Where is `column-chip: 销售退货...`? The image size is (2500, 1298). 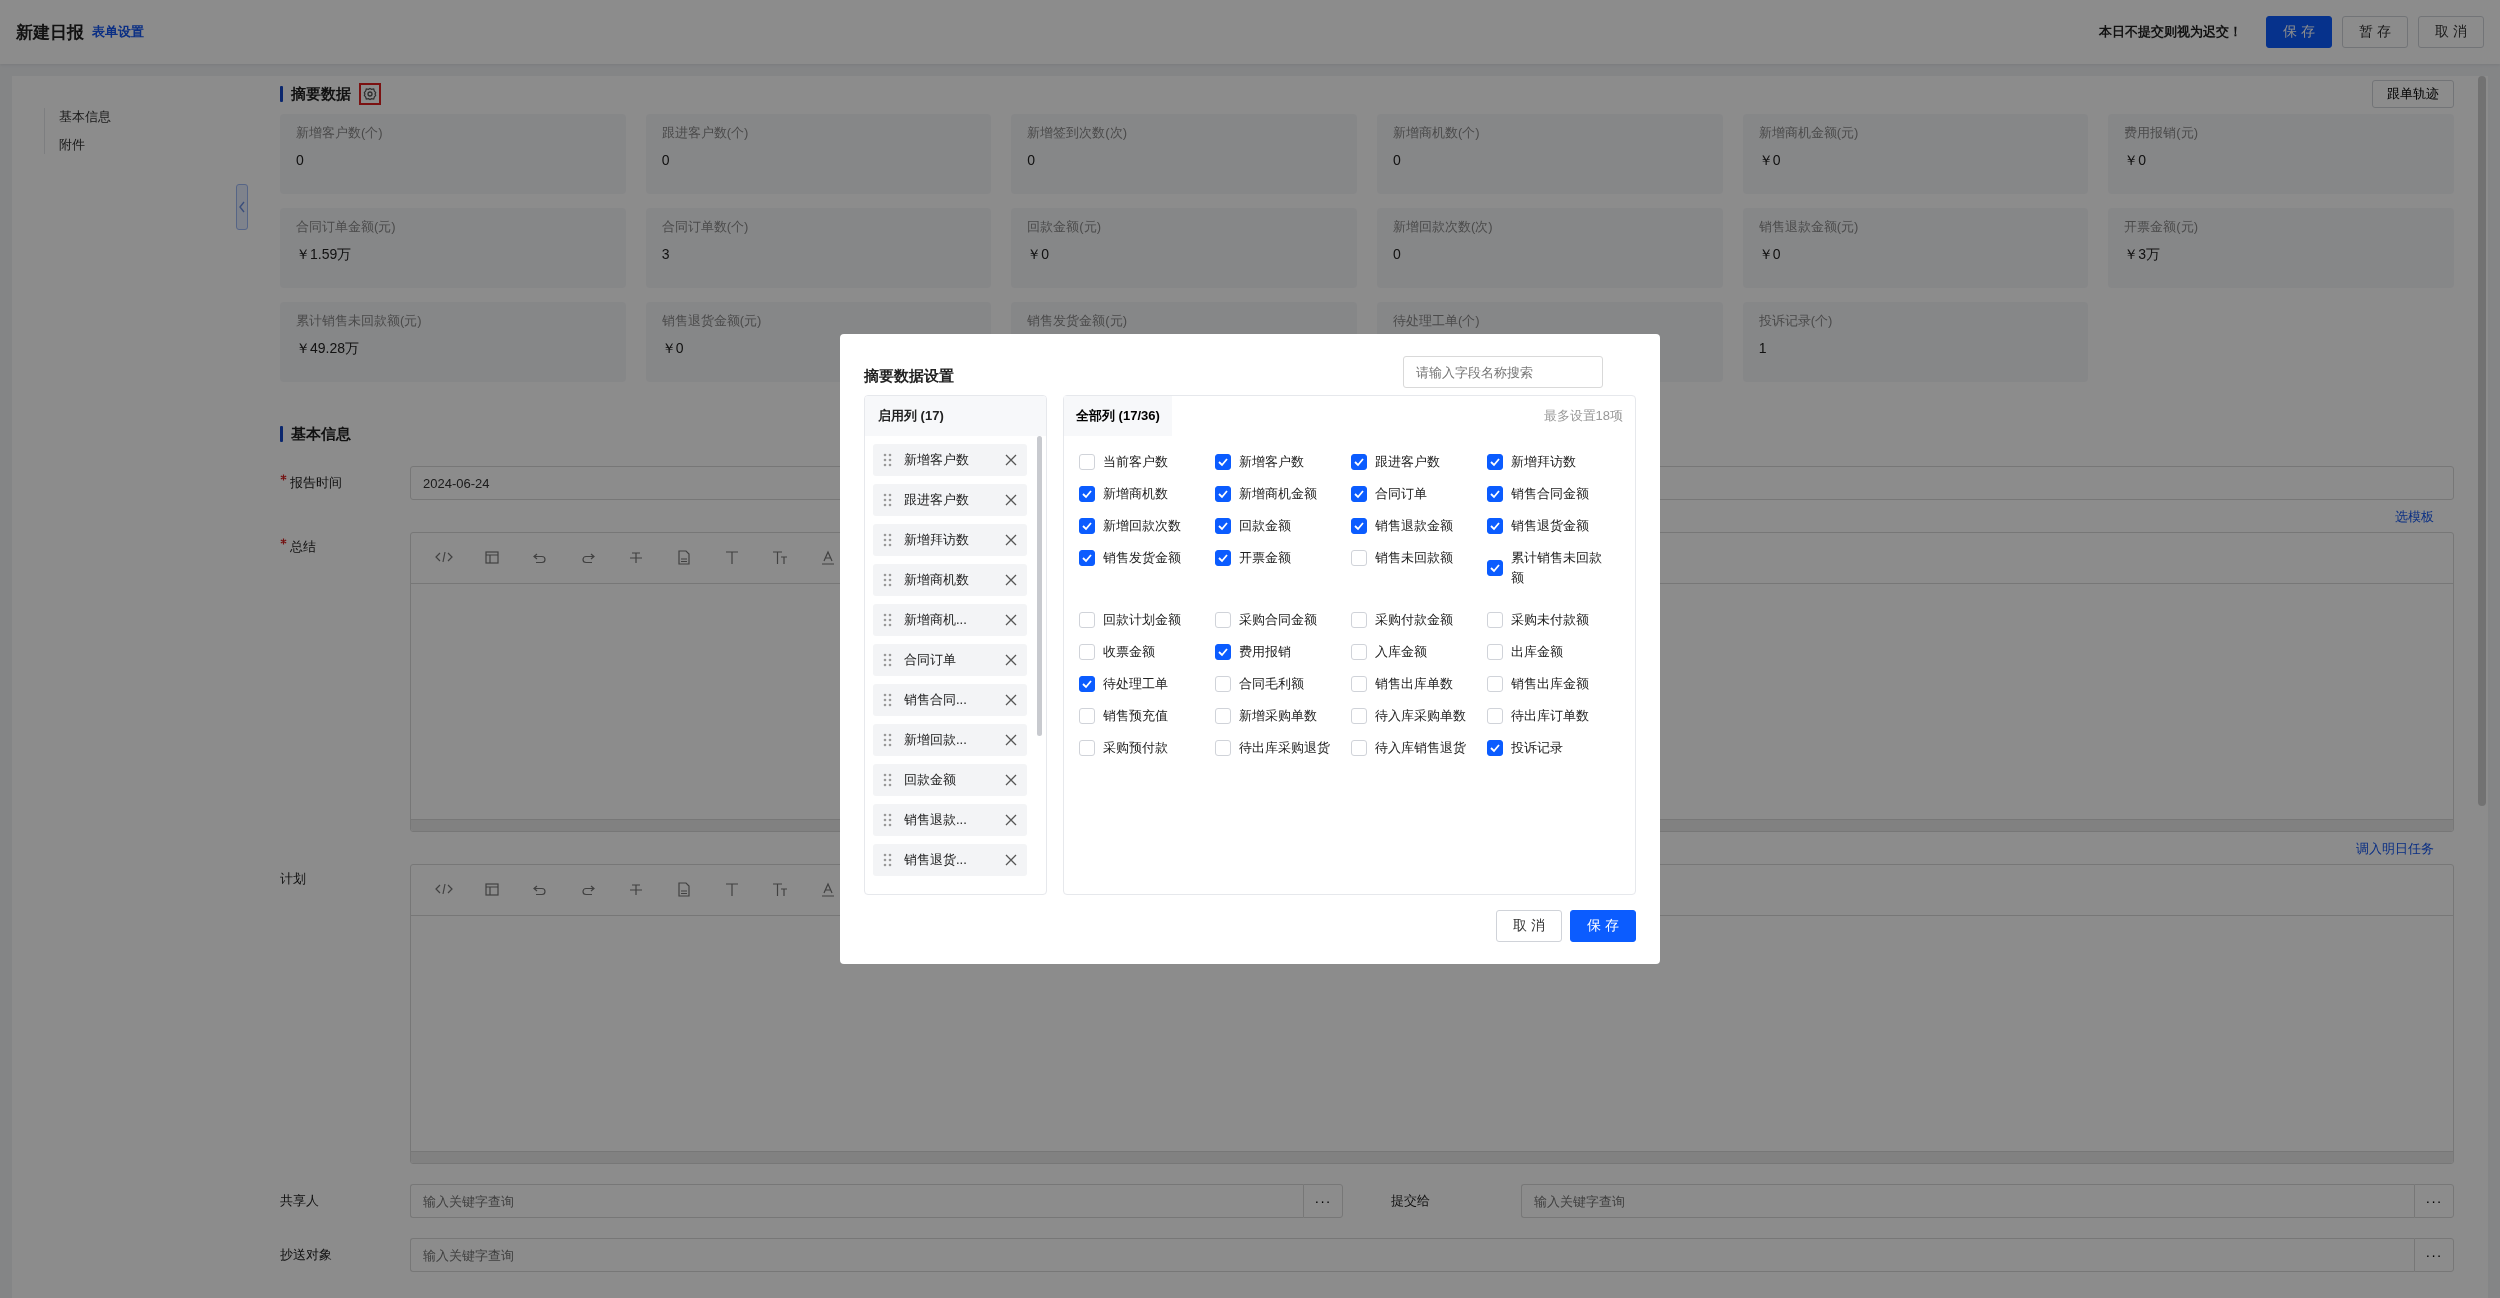 column-chip: 销售退货... is located at coordinates (950, 860).